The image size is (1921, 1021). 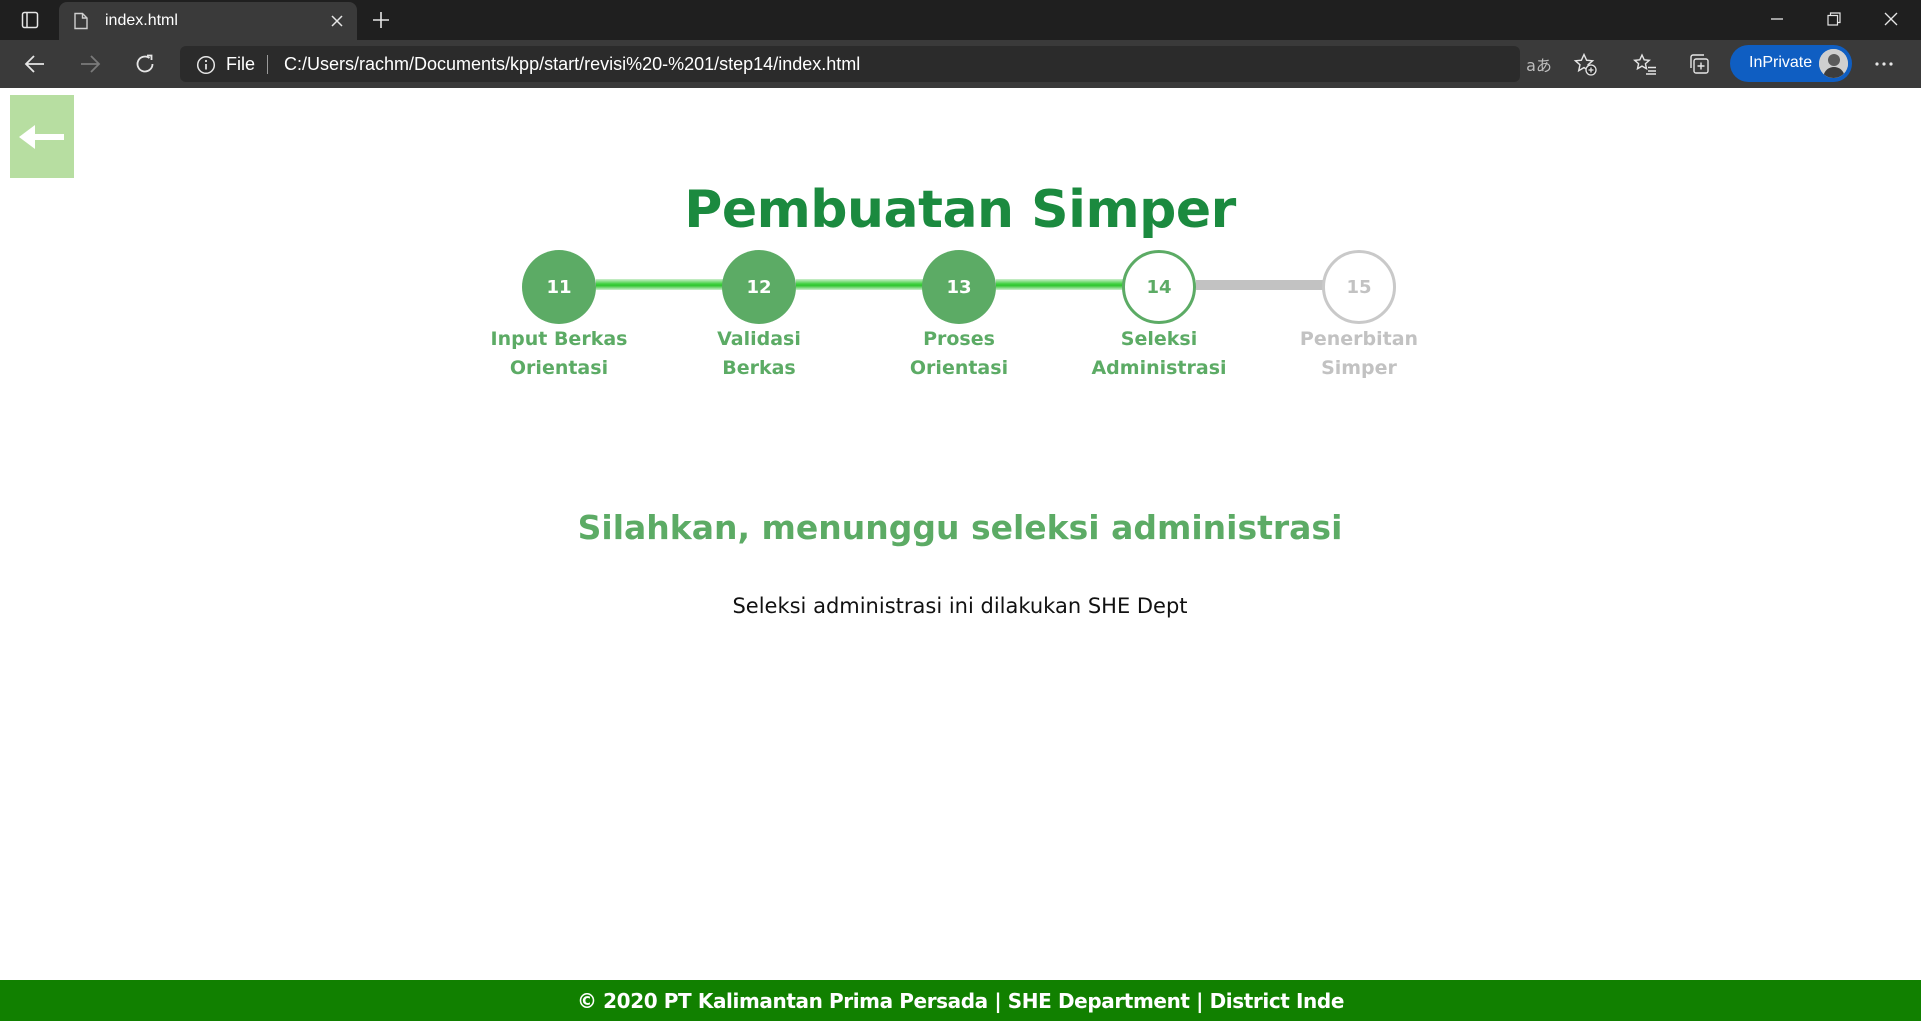 What do you see at coordinates (559, 287) in the screenshot?
I see `step-circle-11: 11` at bounding box center [559, 287].